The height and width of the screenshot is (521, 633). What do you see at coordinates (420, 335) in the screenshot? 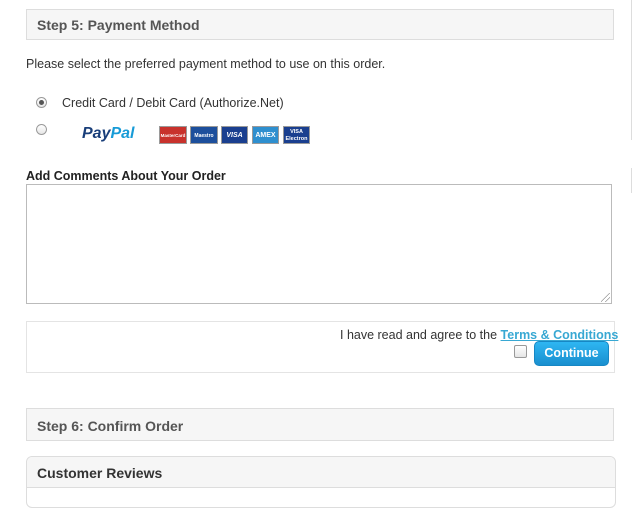
I see `agreement-label: I have read and agree to the` at bounding box center [420, 335].